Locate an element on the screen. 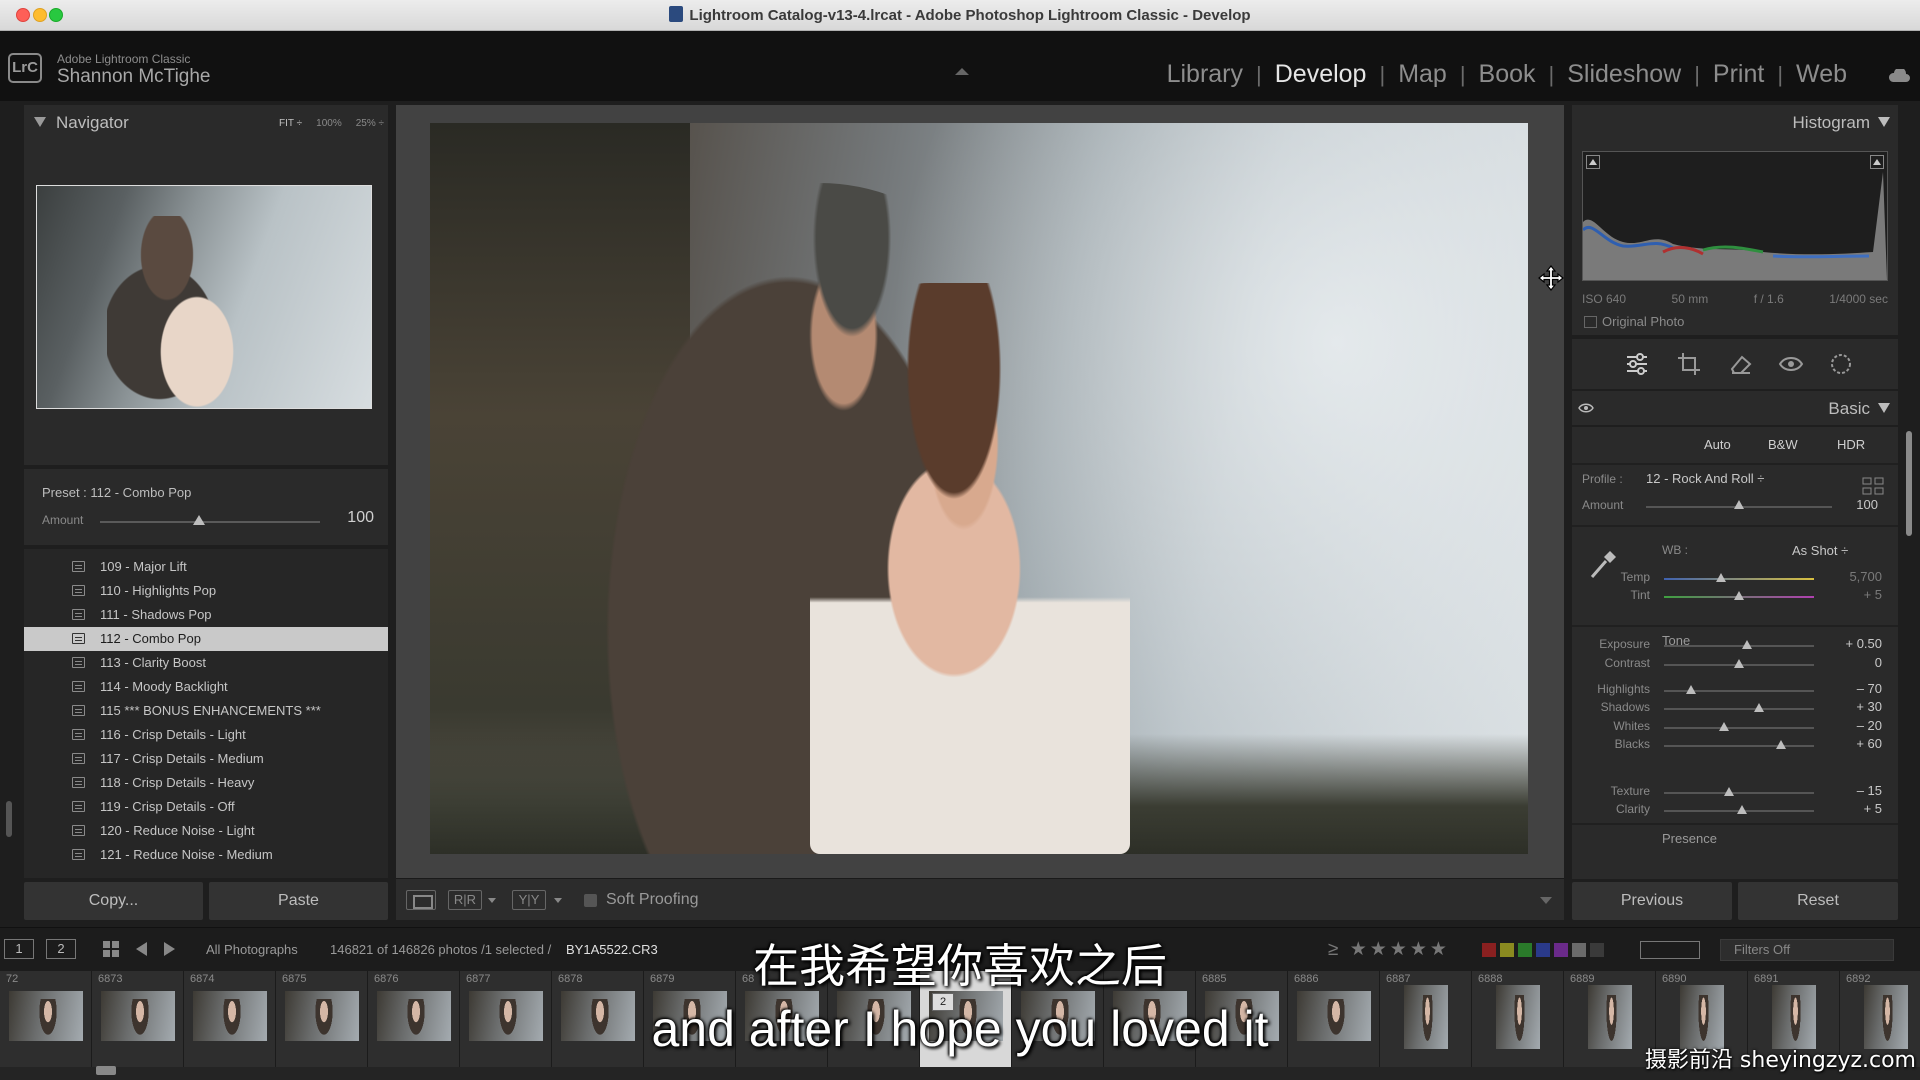 Image resolution: width=1920 pixels, height=1080 pixels. profile-amount-slider-thumb is located at coordinates (1739, 504).